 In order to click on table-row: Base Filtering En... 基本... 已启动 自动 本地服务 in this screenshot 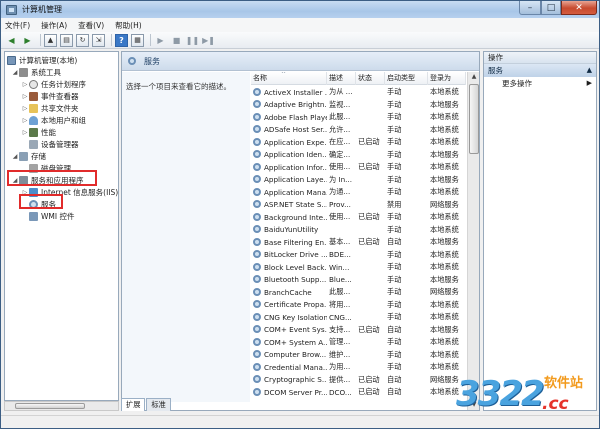, I will do `click(358, 242)`.